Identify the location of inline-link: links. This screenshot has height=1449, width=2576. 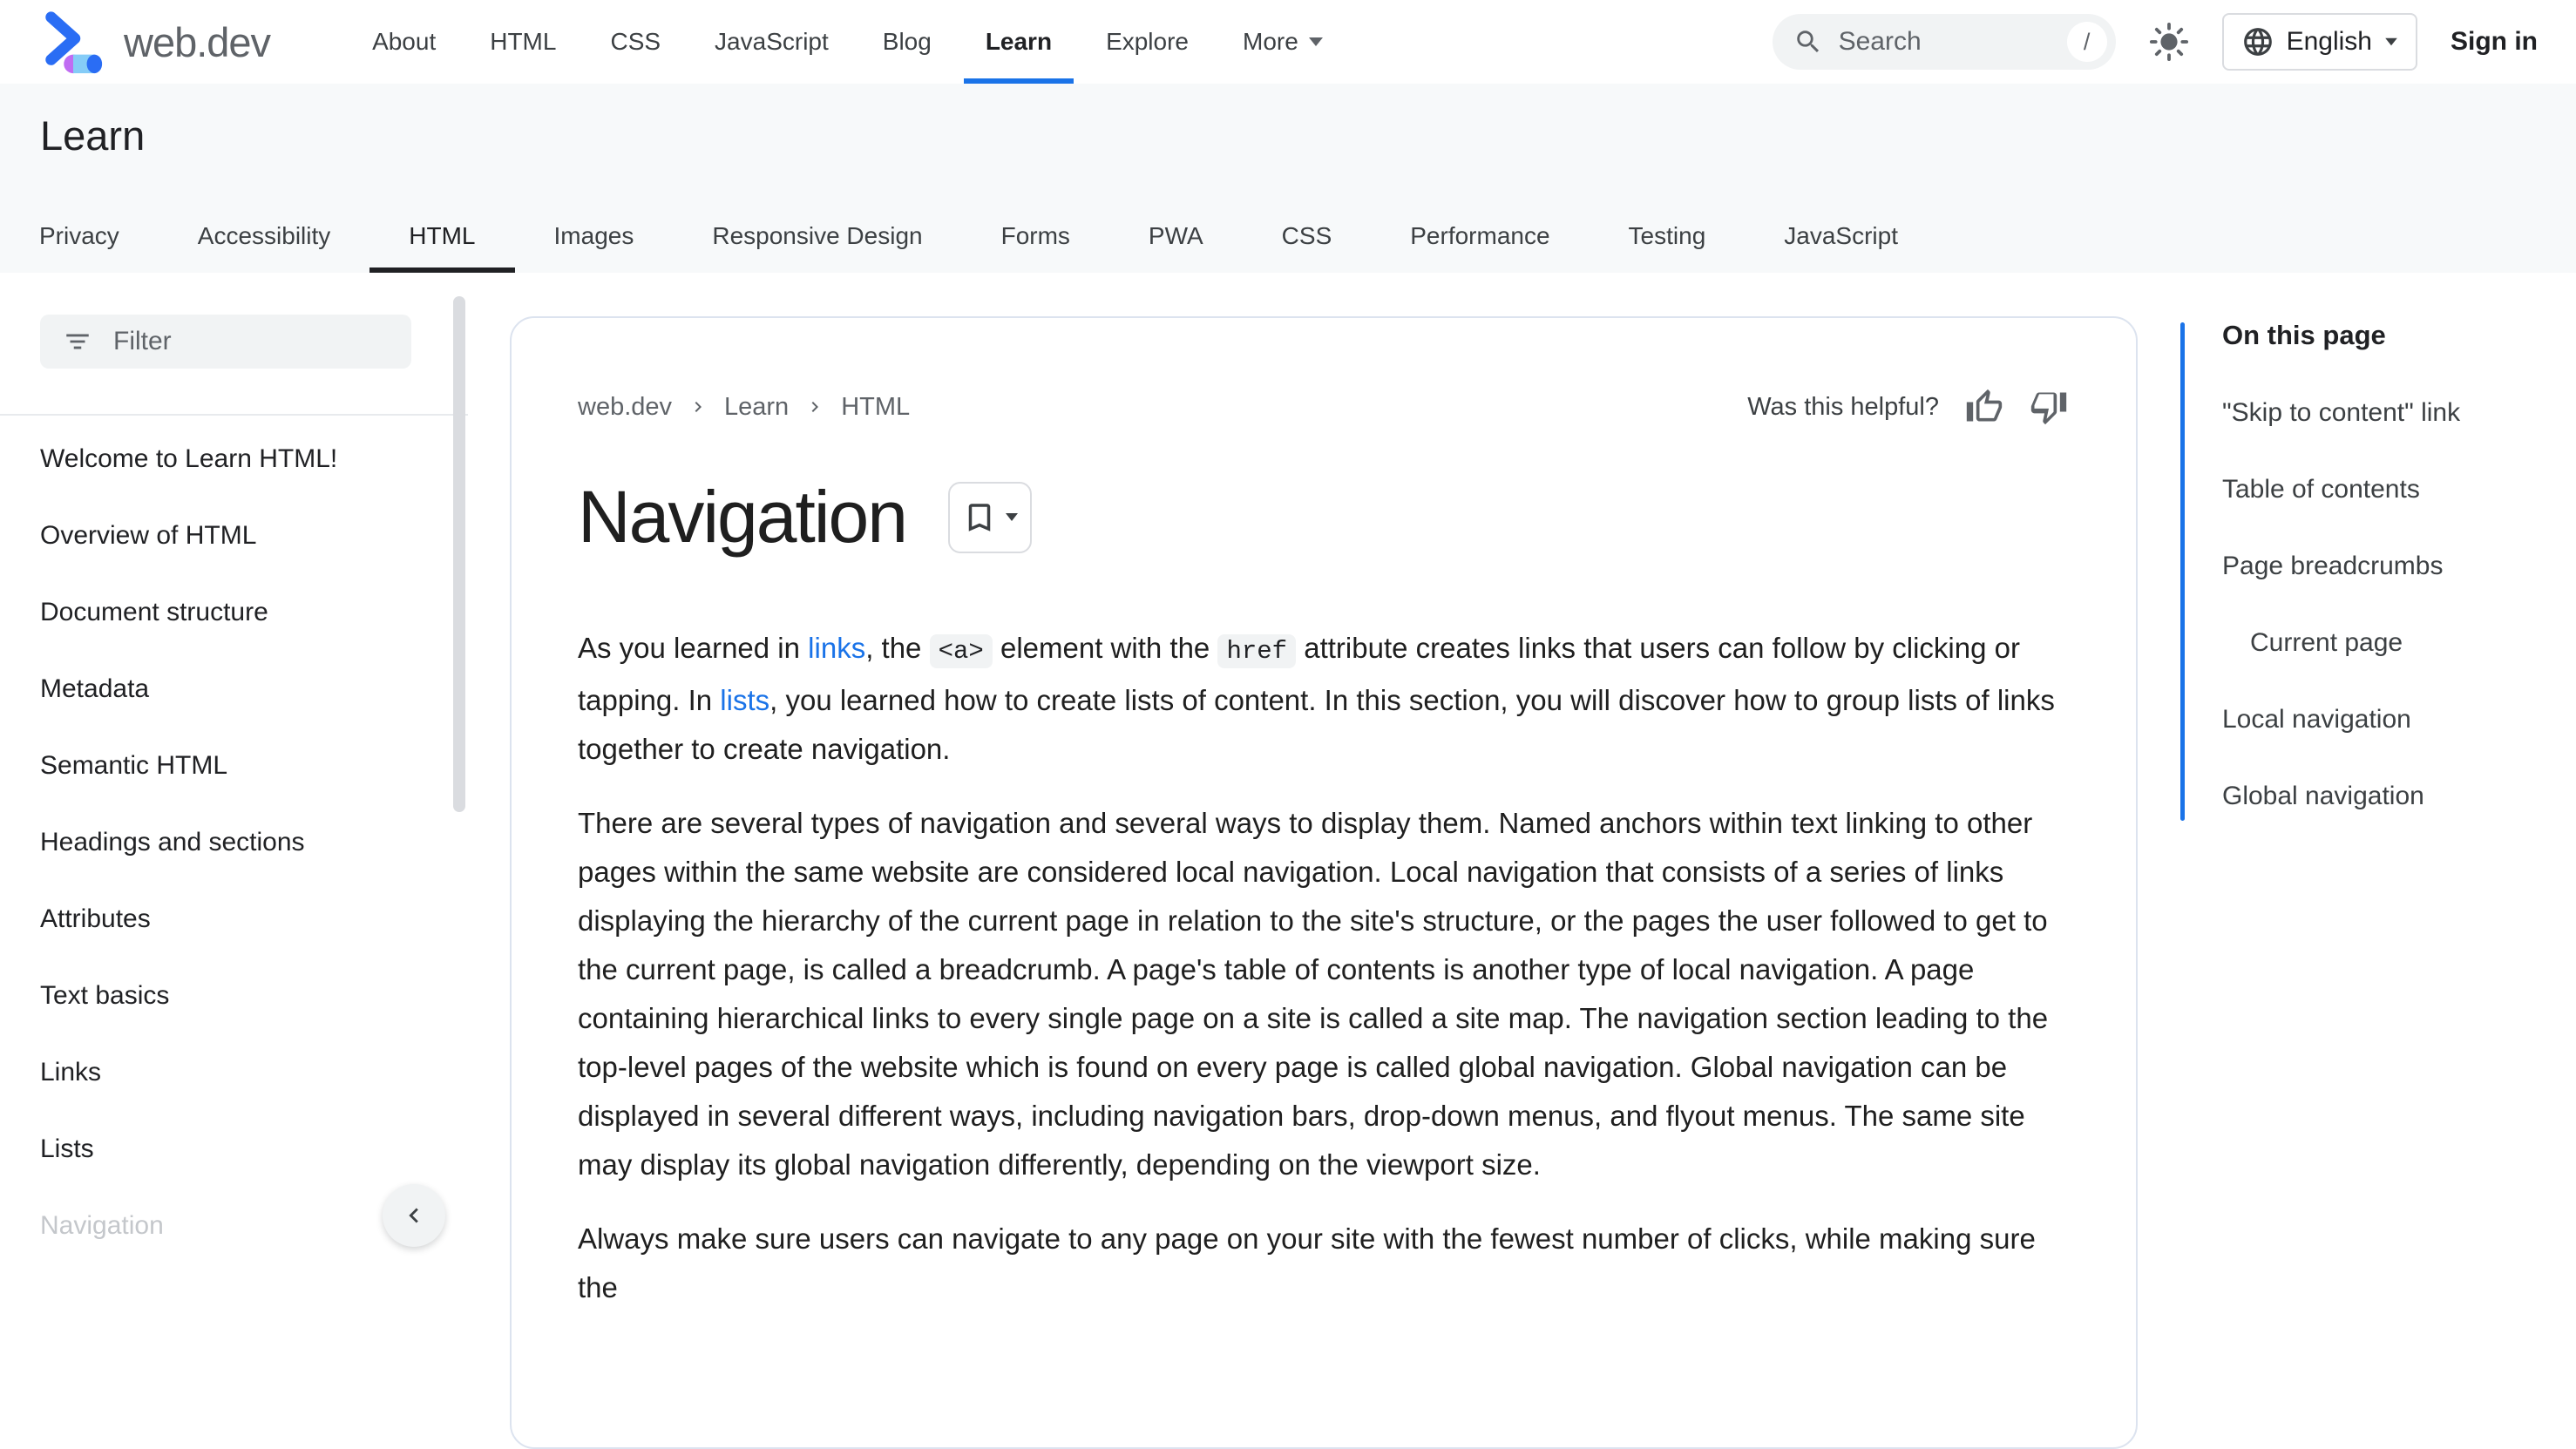
(837, 648).